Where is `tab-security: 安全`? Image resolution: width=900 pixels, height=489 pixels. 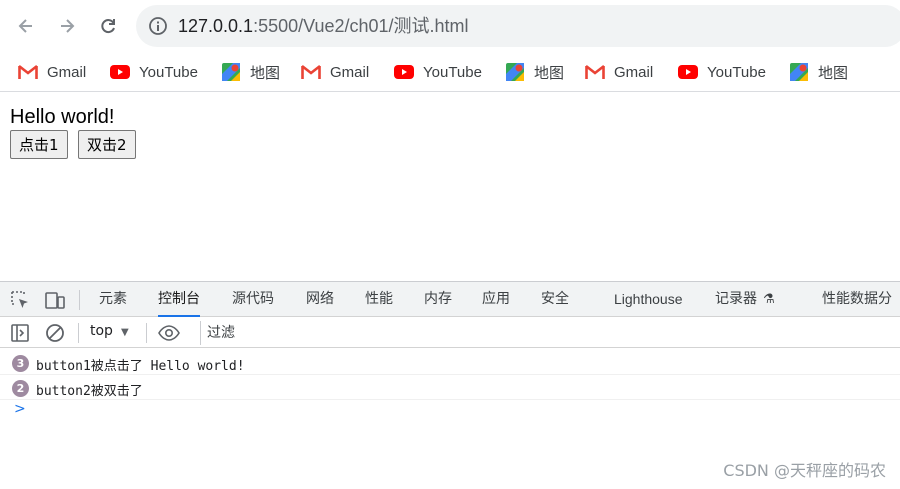
tab-security: 安全 is located at coordinates (555, 299).